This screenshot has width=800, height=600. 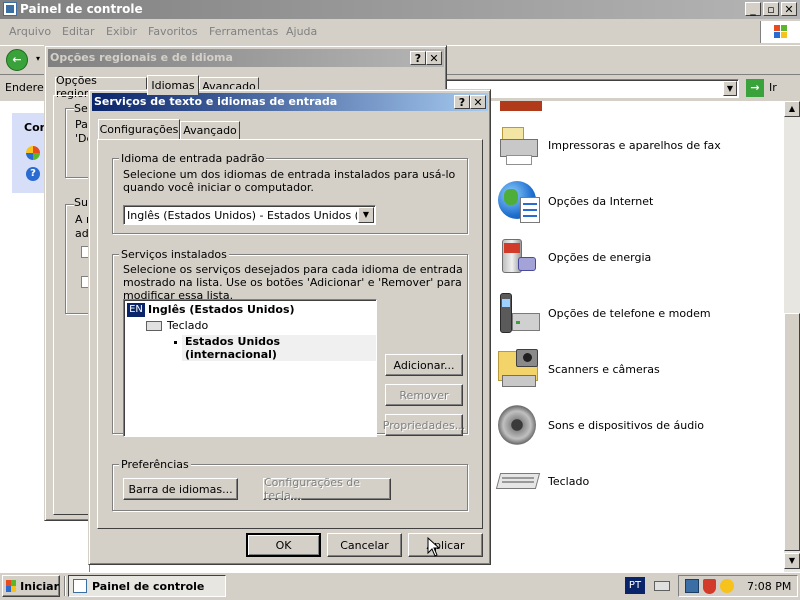 What do you see at coordinates (221, 309) in the screenshot?
I see `tree-language: Inglês (Estados Unidos)` at bounding box center [221, 309].